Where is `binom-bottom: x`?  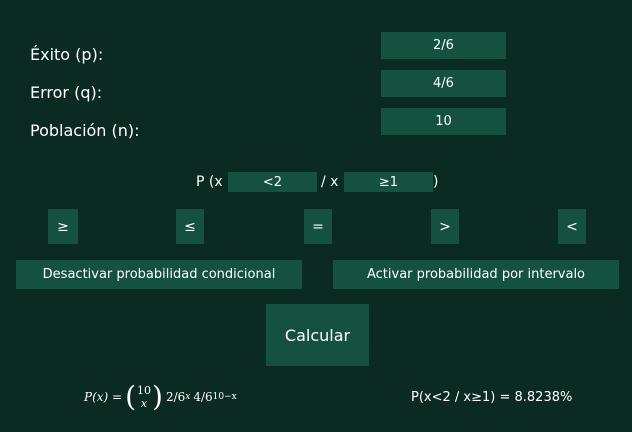
binom-bottom: x is located at coordinates (144, 403).